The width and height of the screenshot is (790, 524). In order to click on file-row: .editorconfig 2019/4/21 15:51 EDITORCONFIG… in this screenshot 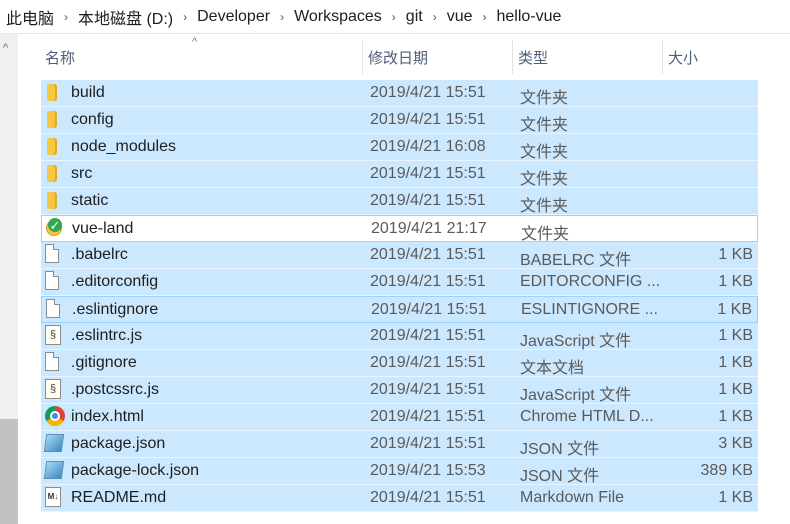, I will do `click(399, 282)`.